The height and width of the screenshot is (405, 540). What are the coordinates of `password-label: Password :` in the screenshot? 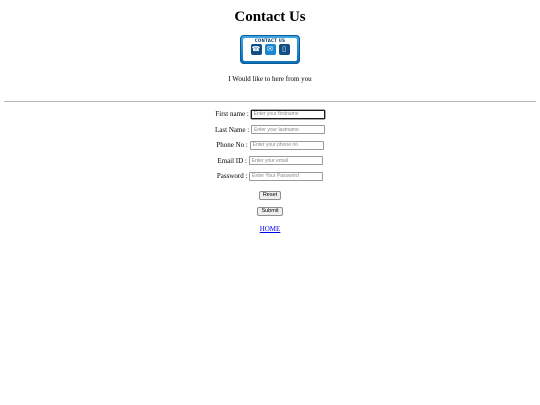 It's located at (232, 176).